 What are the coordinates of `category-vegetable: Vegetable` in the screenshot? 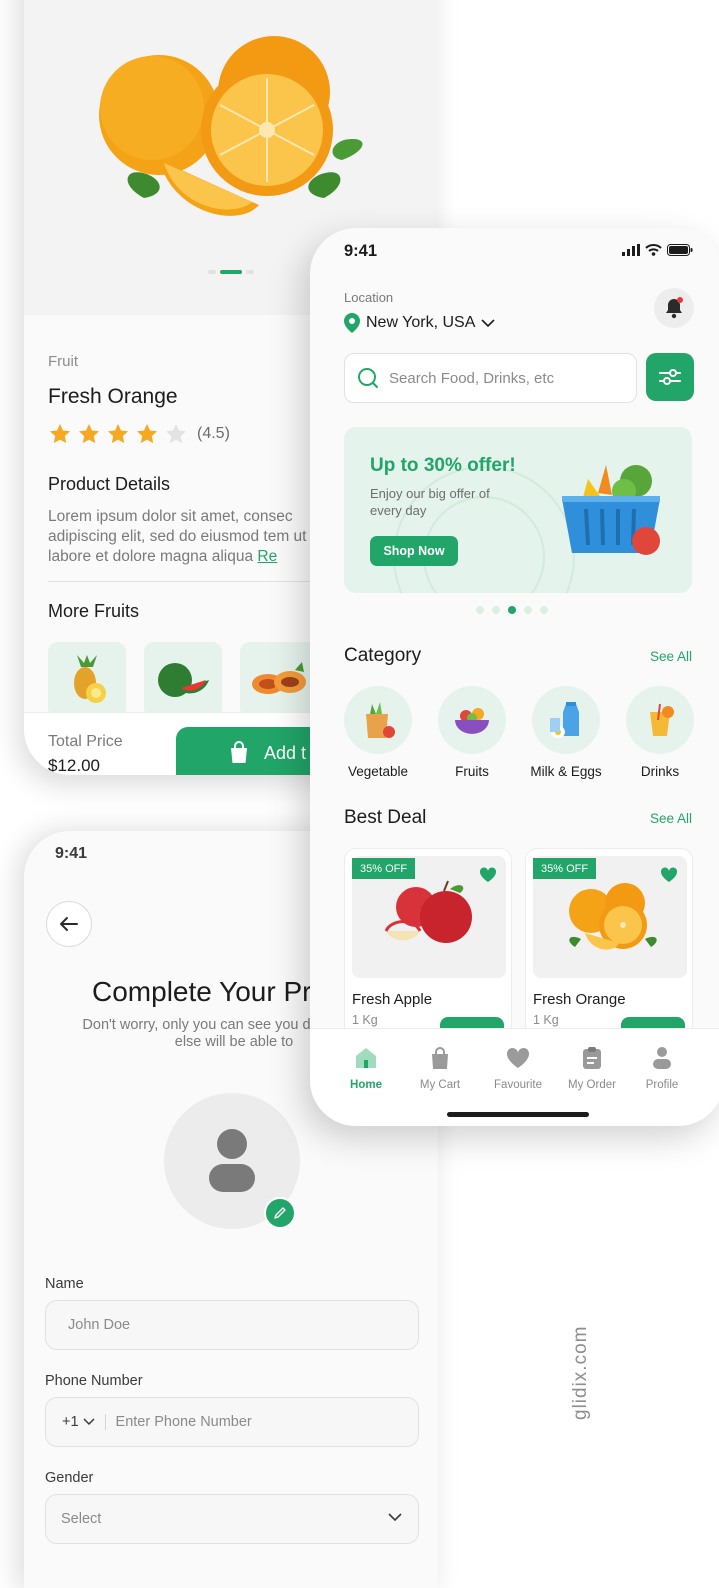 It's located at (378, 732).